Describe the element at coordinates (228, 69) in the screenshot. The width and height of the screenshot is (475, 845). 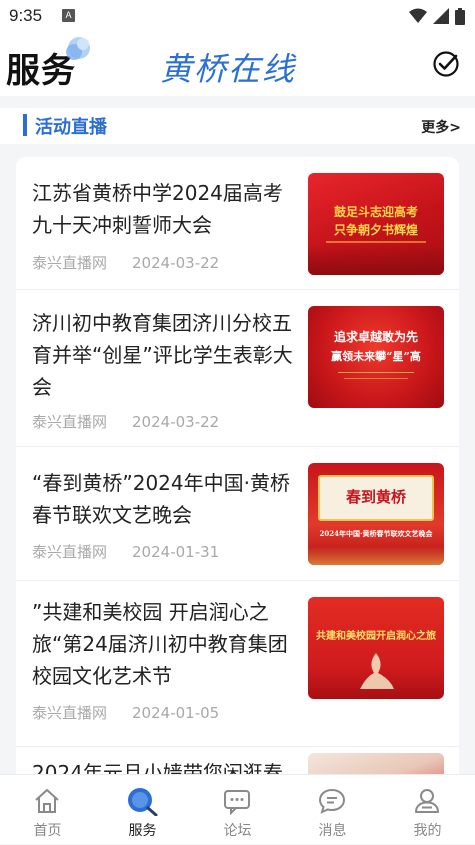
I see `brand-logo: 黄桥在线` at that location.